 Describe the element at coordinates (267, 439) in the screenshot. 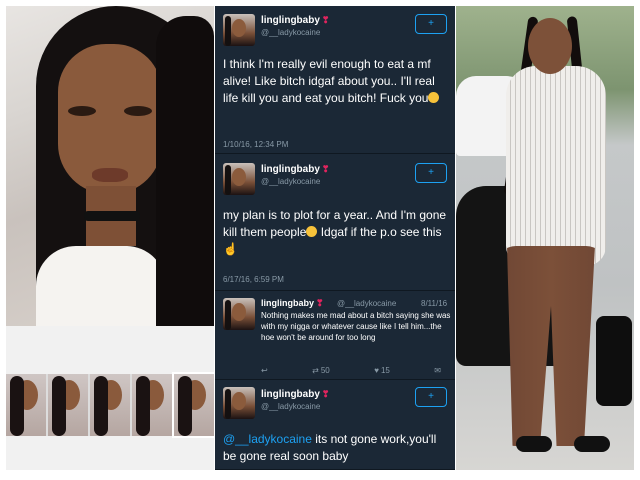

I see `mention-link: @__ladykocaine` at that location.